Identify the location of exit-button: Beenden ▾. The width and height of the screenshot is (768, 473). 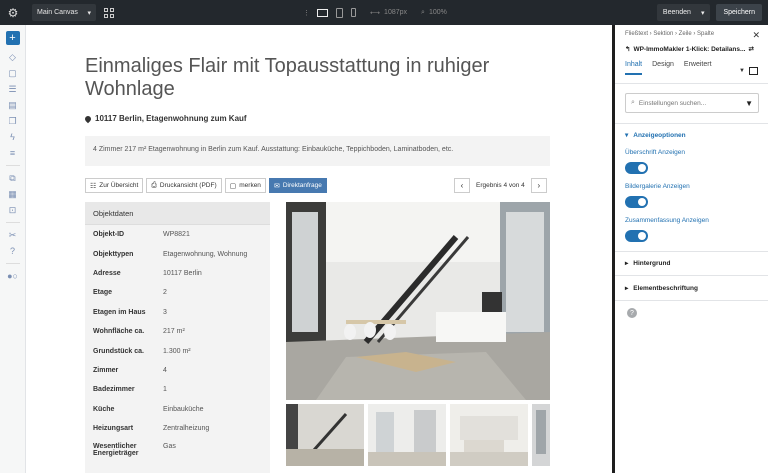
(683, 12).